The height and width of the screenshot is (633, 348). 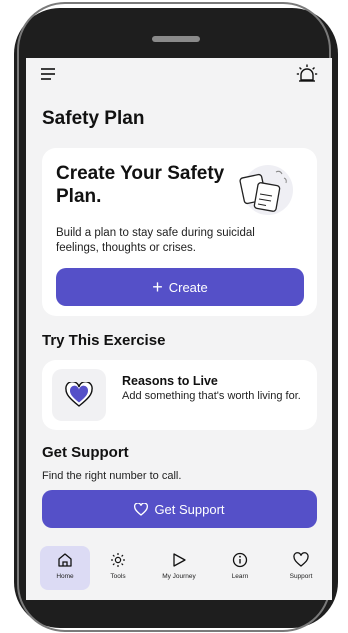 I want to click on tab-home-label: Home, so click(x=65, y=576).